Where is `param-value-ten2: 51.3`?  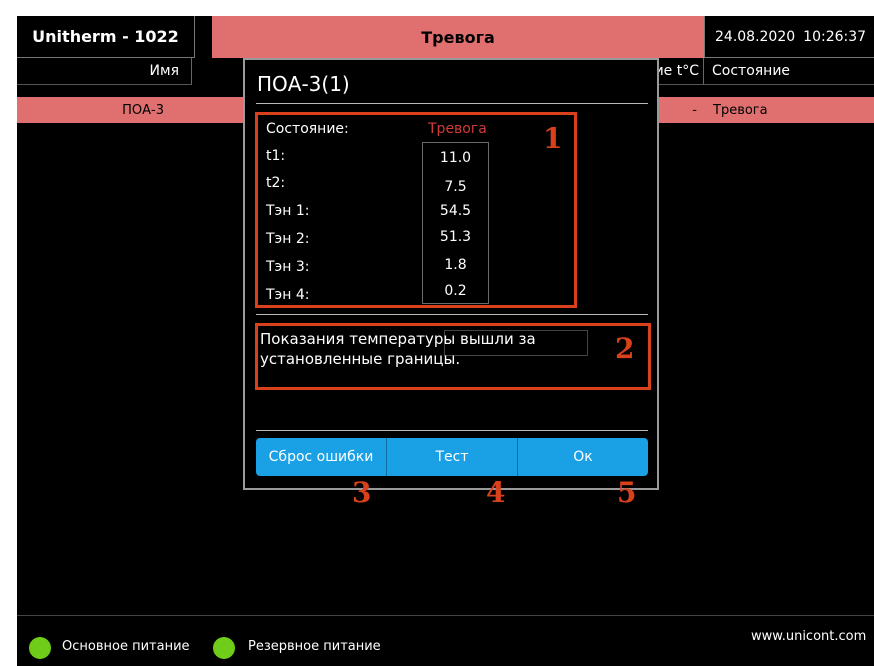 param-value-ten2: 51.3 is located at coordinates (455, 237).